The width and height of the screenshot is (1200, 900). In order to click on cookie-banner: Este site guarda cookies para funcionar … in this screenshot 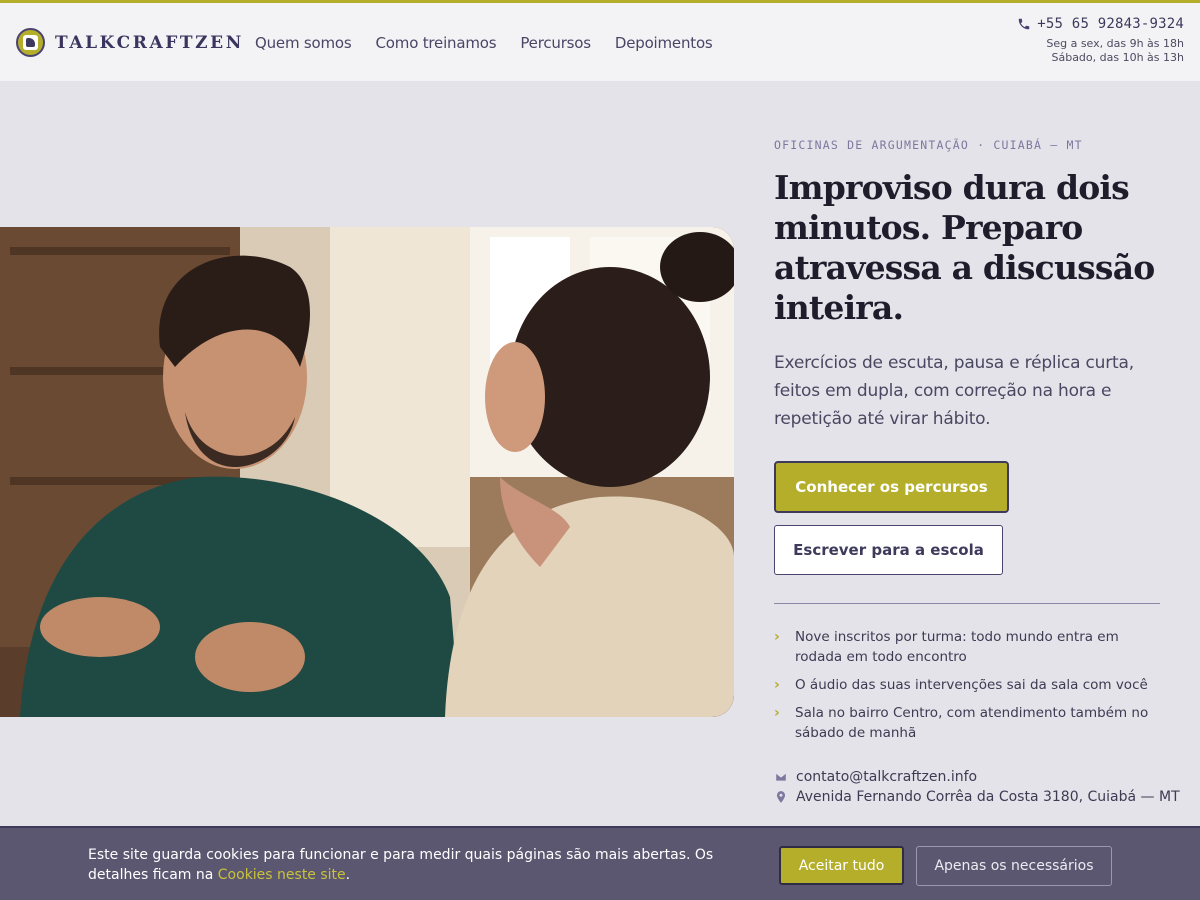, I will do `click(600, 863)`.